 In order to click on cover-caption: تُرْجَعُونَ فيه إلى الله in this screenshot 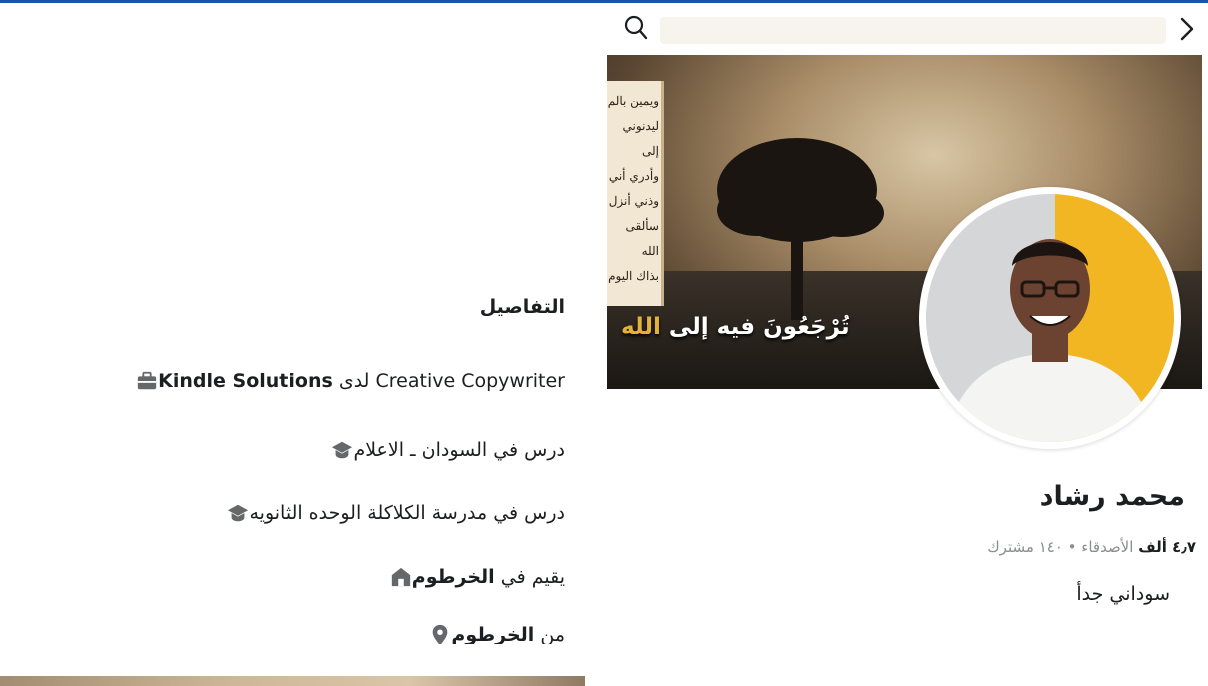, I will do `click(735, 327)`.